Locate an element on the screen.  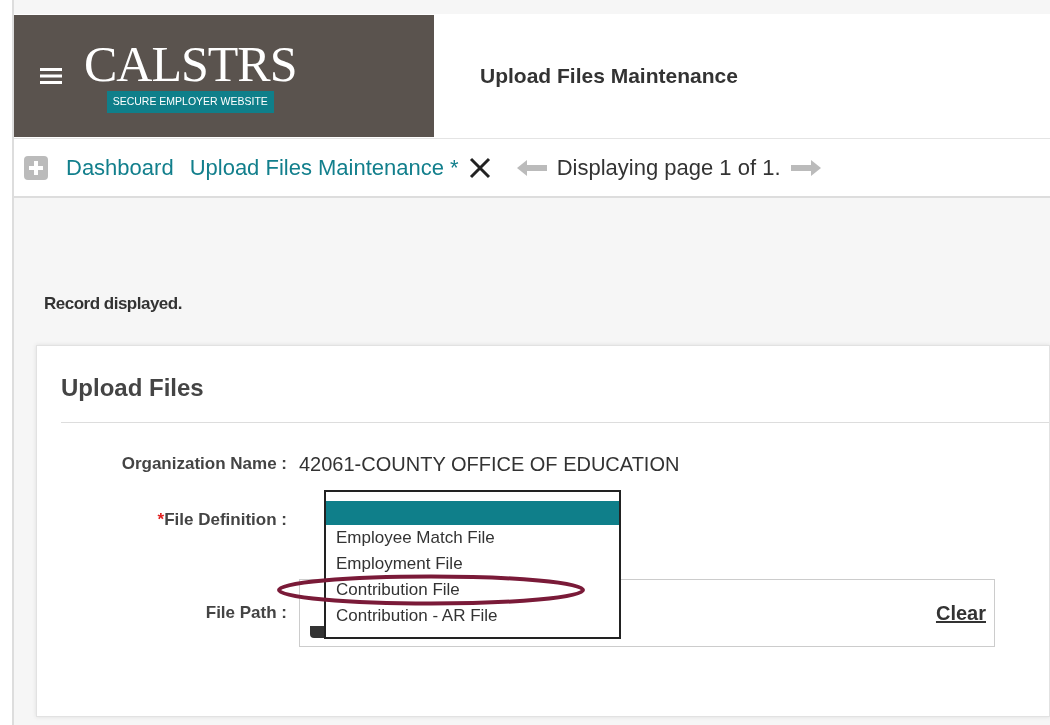
logo-text: CALSTRS is located at coordinates (190, 64).